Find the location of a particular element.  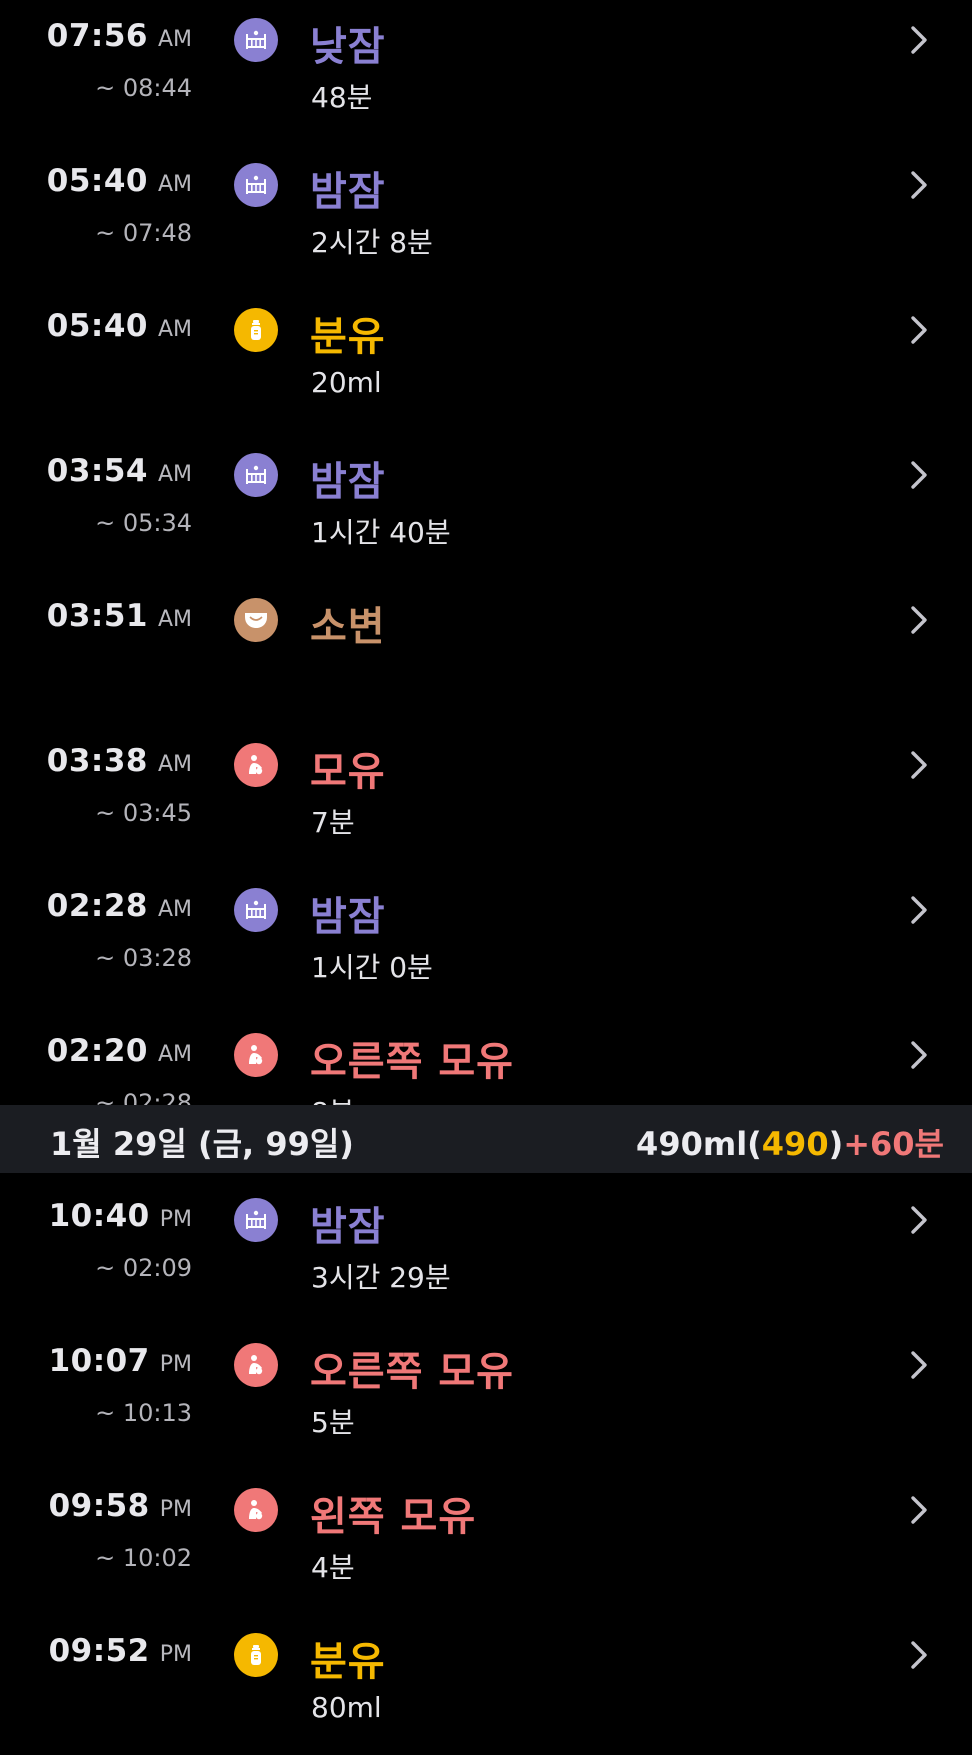

entry-start-time: 02:20 AM is located at coordinates (96, 1051).